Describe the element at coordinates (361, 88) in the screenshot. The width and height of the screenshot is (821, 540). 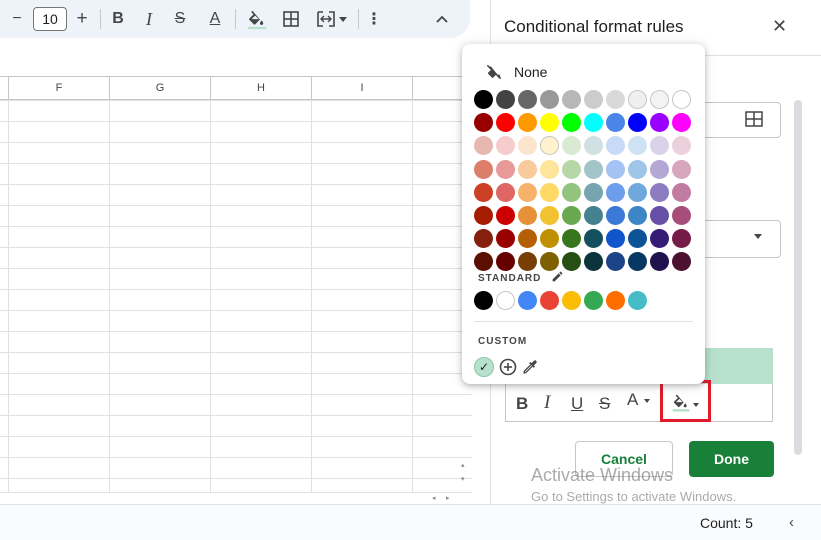
I see `column-header-i: I` at that location.